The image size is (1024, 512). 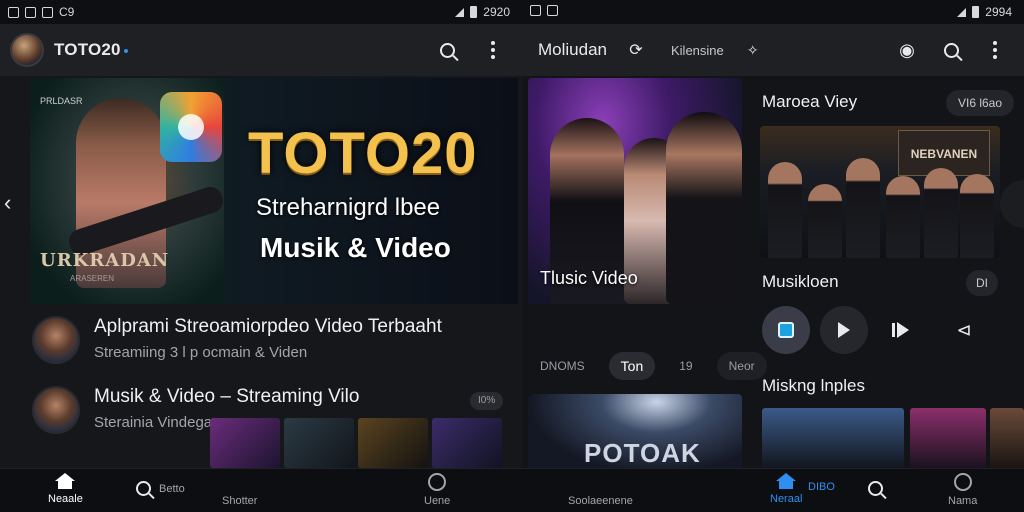 I want to click on globe-icon: ◉, so click(x=907, y=49).